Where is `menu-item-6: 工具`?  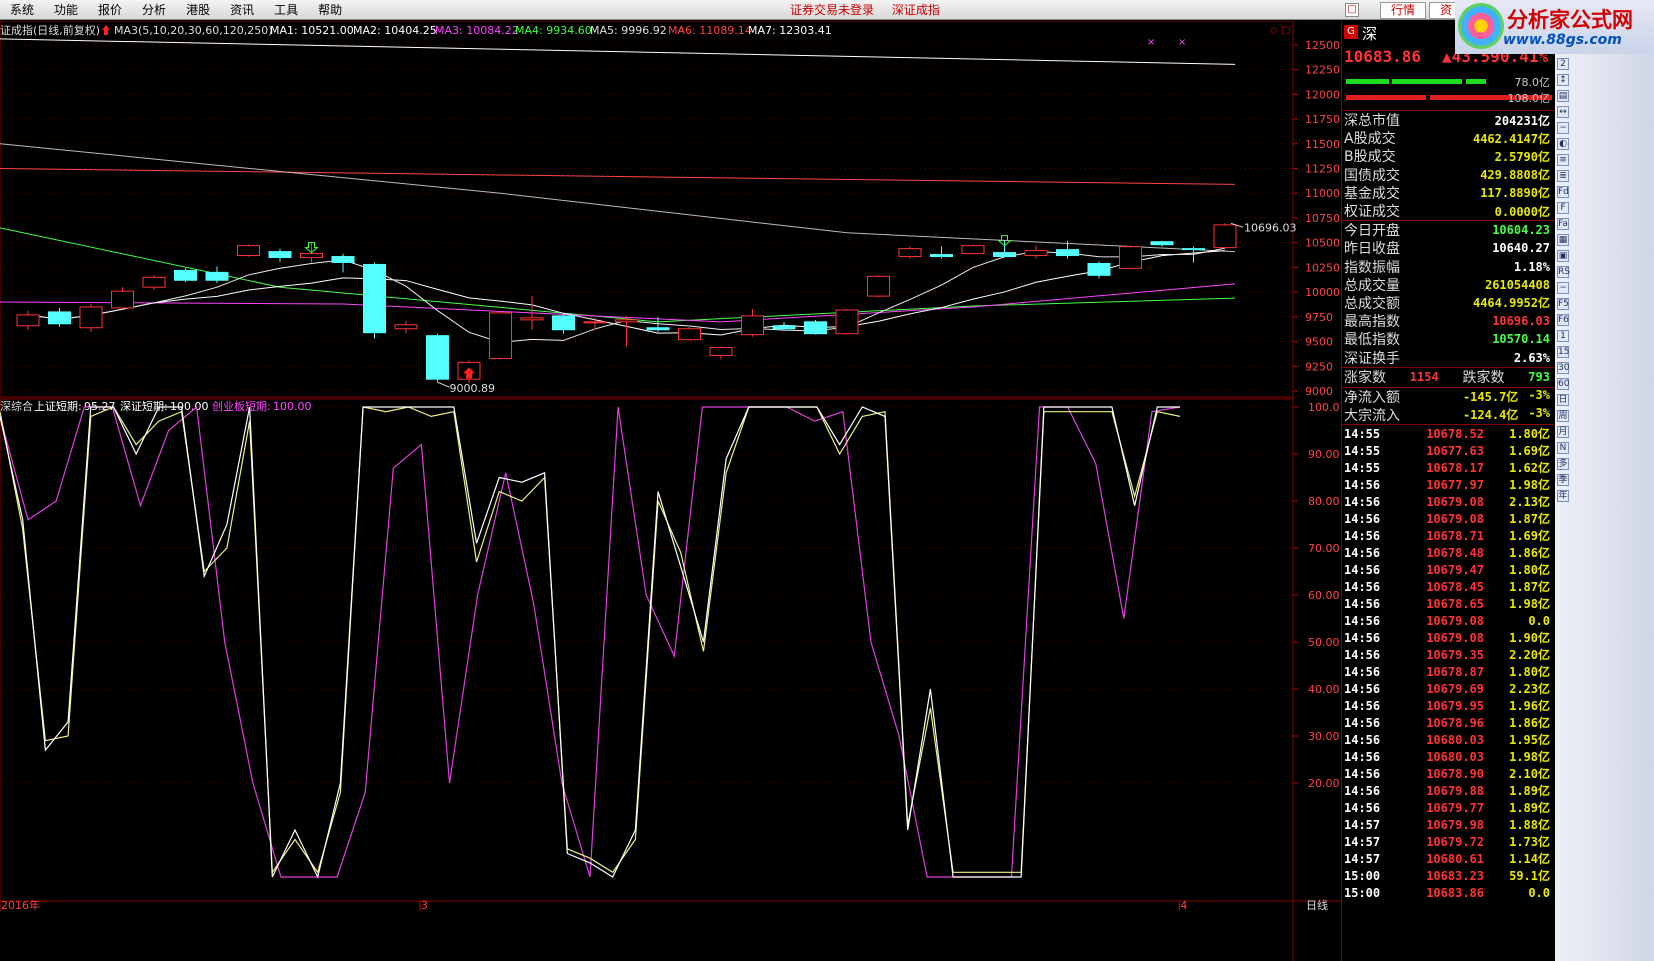 menu-item-6: 工具 is located at coordinates (286, 10).